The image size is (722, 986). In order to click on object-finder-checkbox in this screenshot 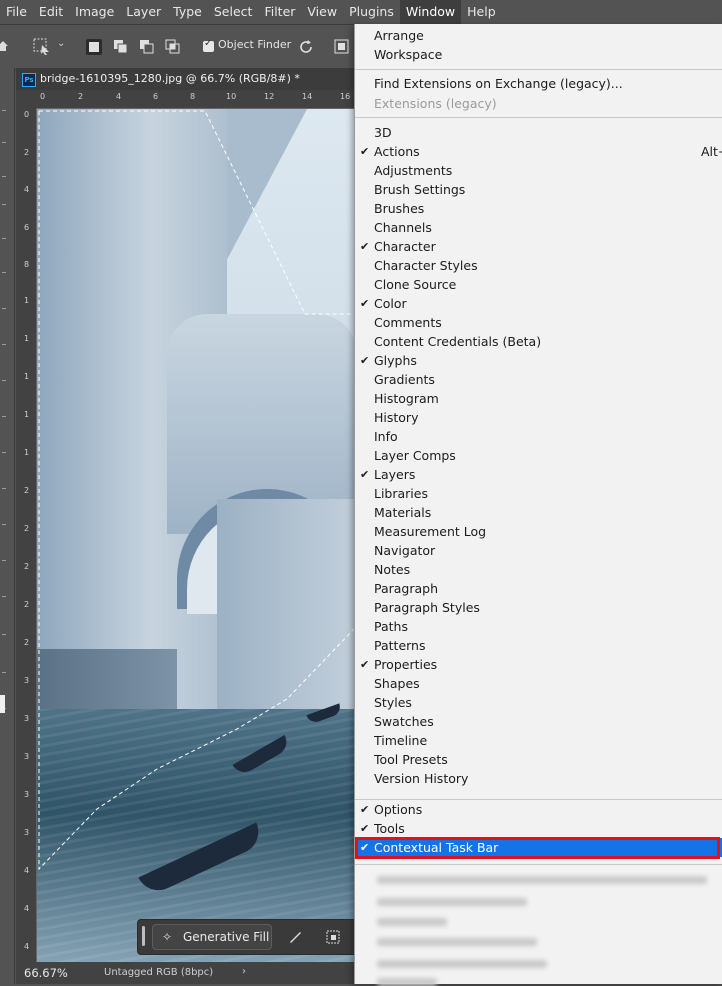, I will do `click(208, 45)`.